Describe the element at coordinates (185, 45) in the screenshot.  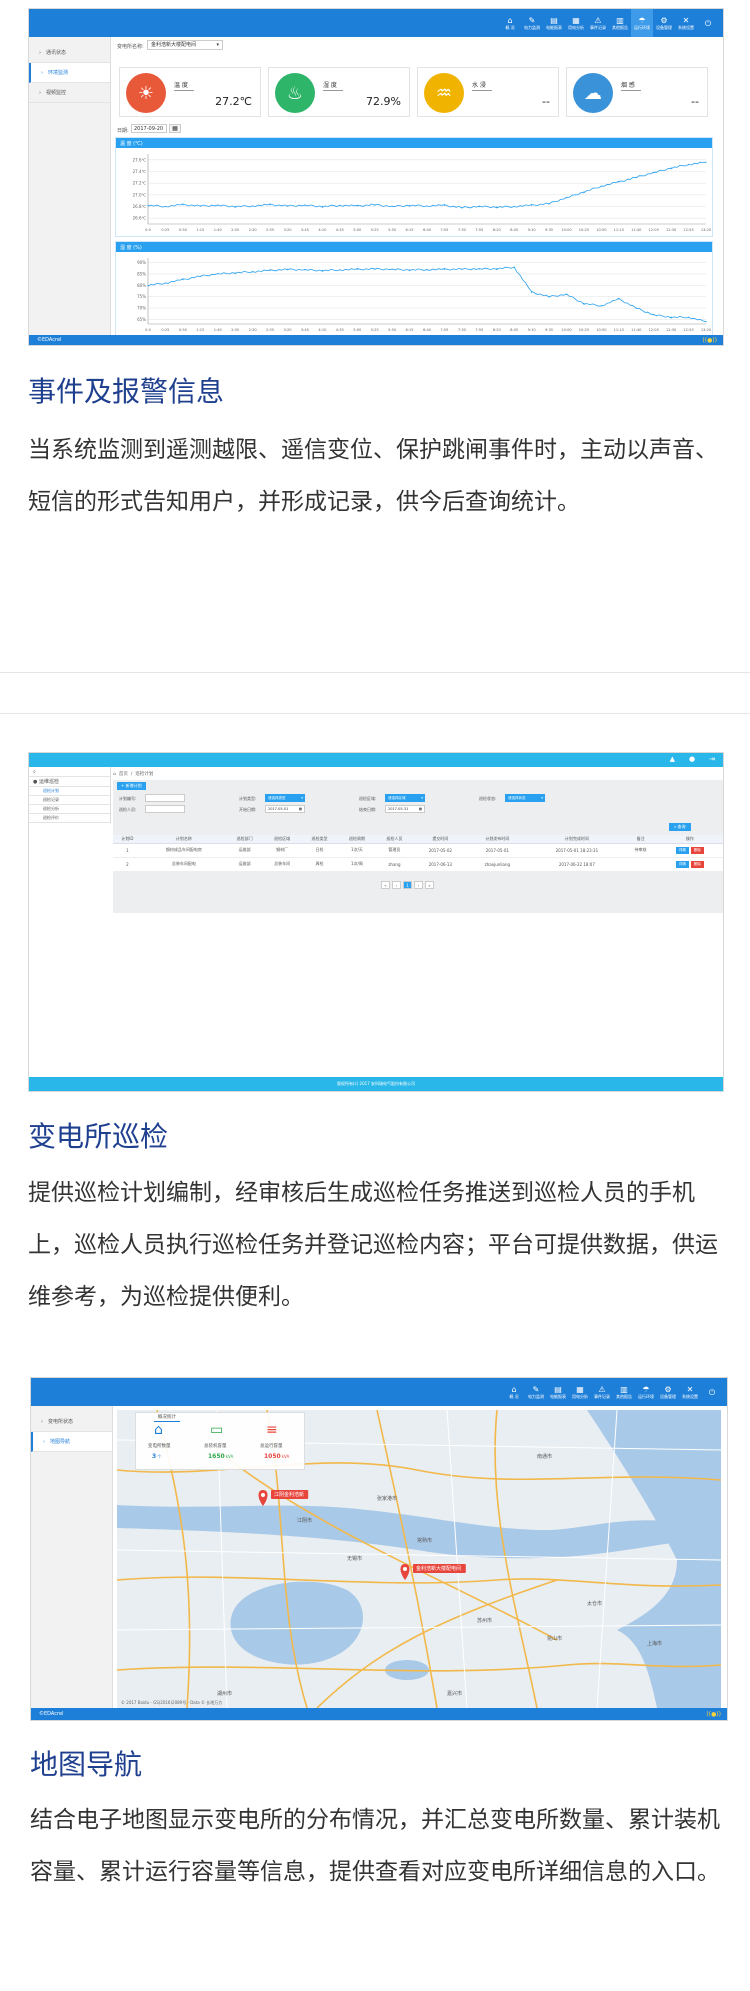
I see `substation-selector: 金利浩新大楼配电间 ▾` at that location.